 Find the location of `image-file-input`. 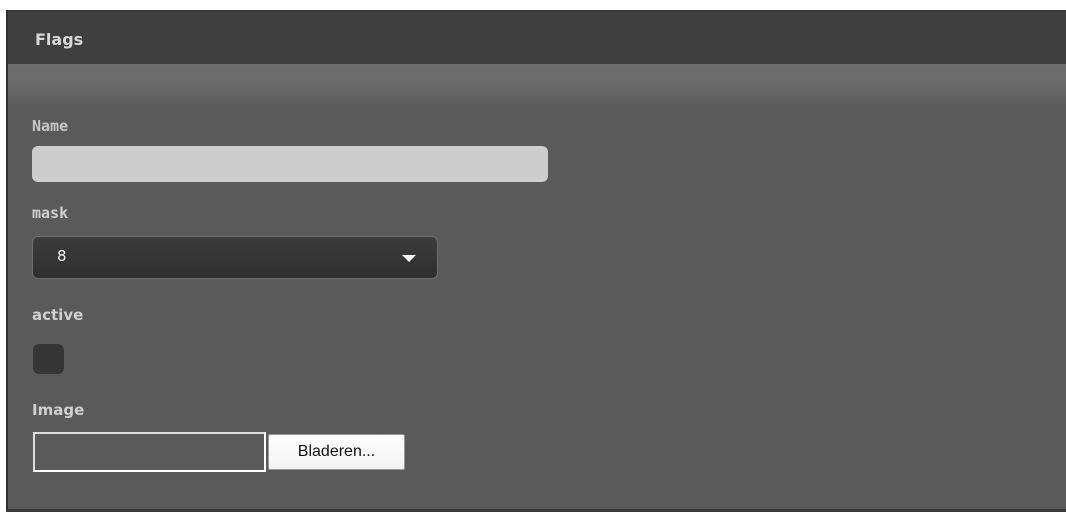

image-file-input is located at coordinates (149, 452).